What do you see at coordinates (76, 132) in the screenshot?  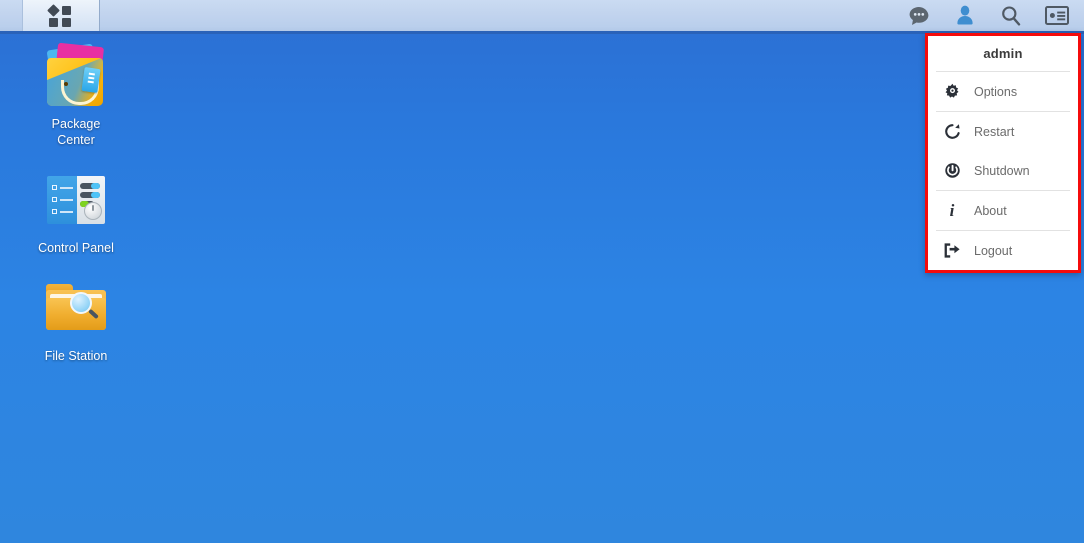 I see `desktop-icon-label: Package Center` at bounding box center [76, 132].